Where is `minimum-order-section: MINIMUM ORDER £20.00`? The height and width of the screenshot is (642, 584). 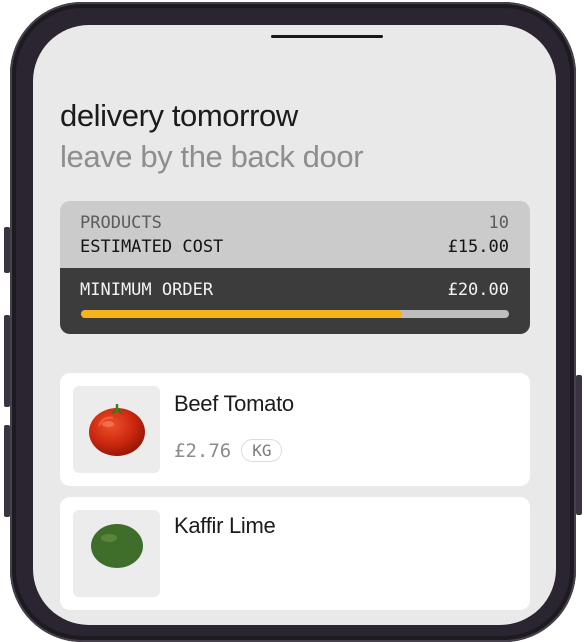 minimum-order-section: MINIMUM ORDER £20.00 is located at coordinates (295, 301).